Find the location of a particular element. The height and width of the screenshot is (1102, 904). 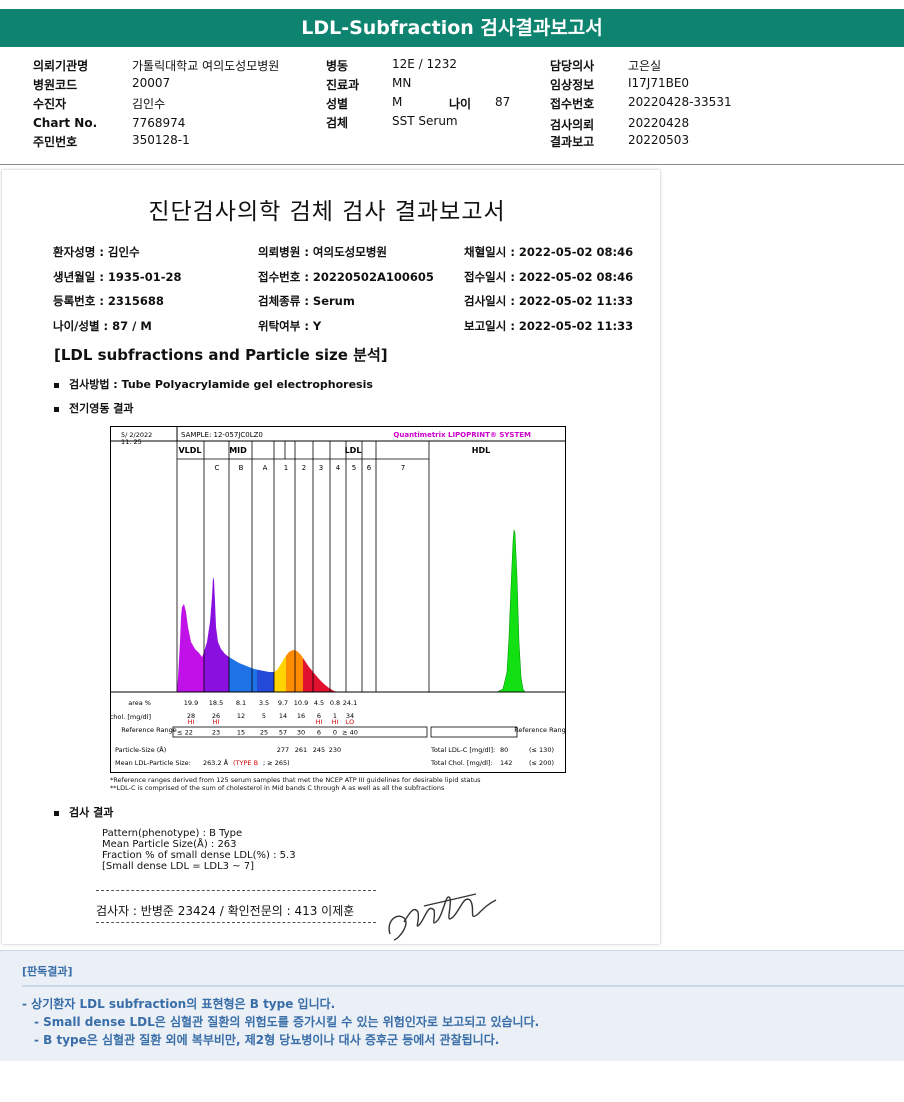

ref-value: 30 is located at coordinates (301, 733).